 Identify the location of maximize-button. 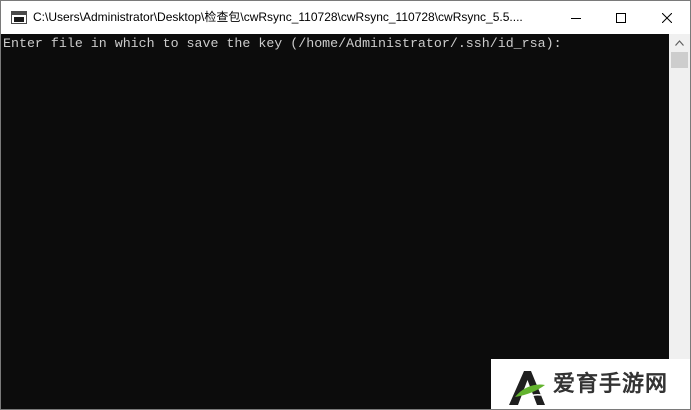
(621, 17).